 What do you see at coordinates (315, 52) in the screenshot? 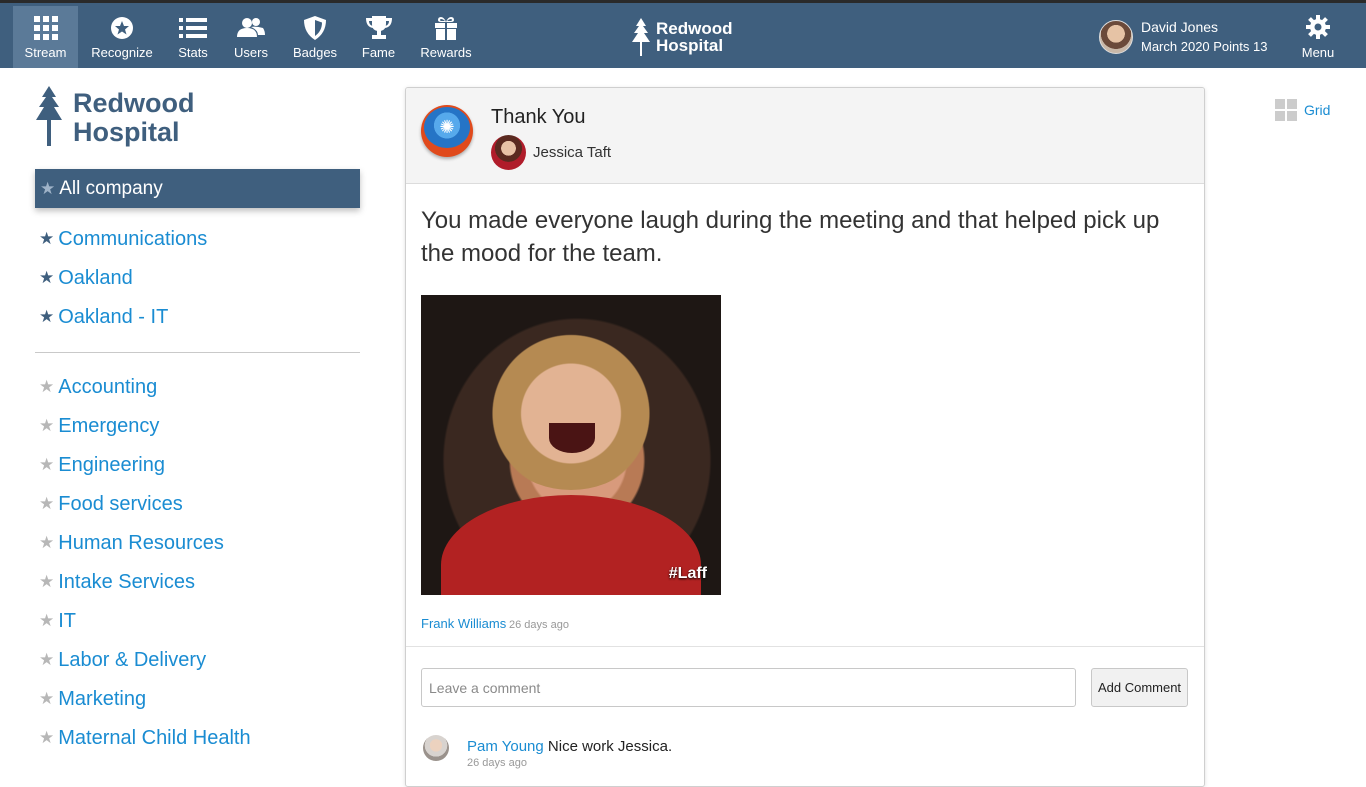
I see `nav-label: Badges` at bounding box center [315, 52].